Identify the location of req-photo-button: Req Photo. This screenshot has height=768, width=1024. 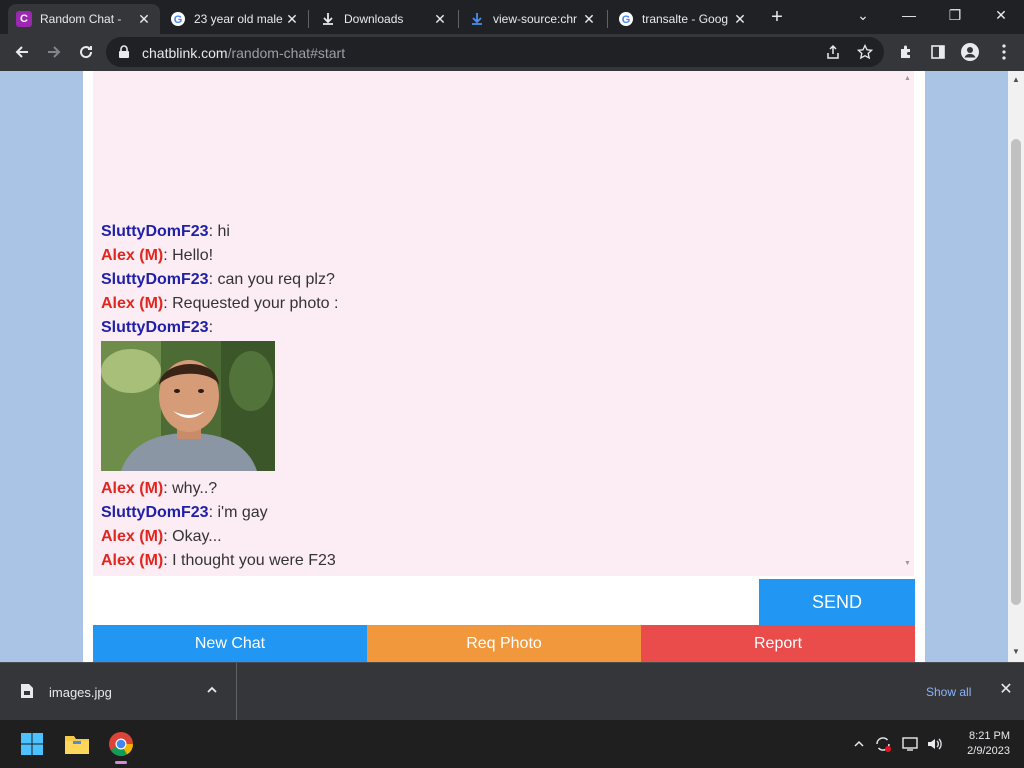
(504, 643).